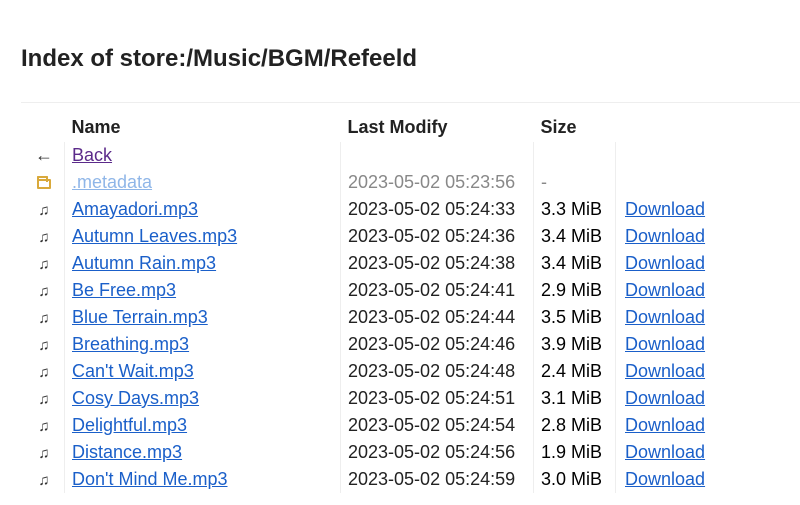 The image size is (800, 505). I want to click on header-name: Name, so click(203, 127).